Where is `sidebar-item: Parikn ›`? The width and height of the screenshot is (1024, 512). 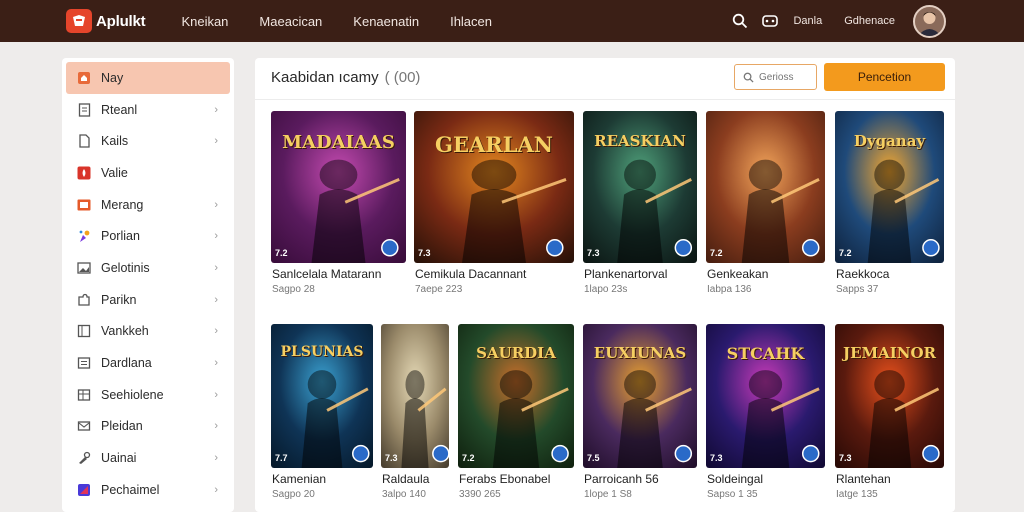
sidebar-item: Parikn › is located at coordinates (148, 300).